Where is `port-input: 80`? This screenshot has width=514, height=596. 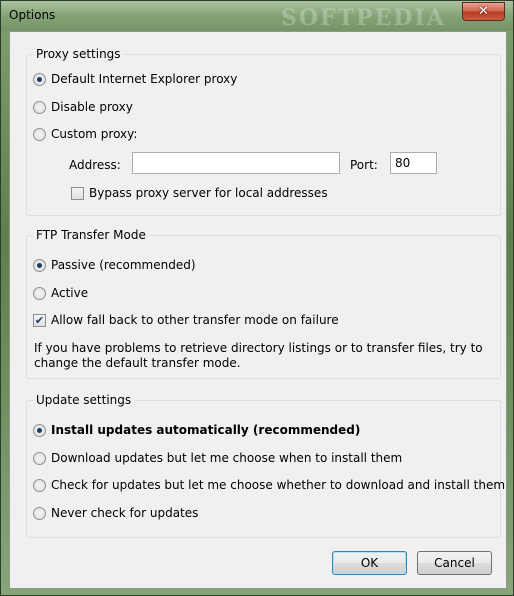
port-input: 80 is located at coordinates (413, 163).